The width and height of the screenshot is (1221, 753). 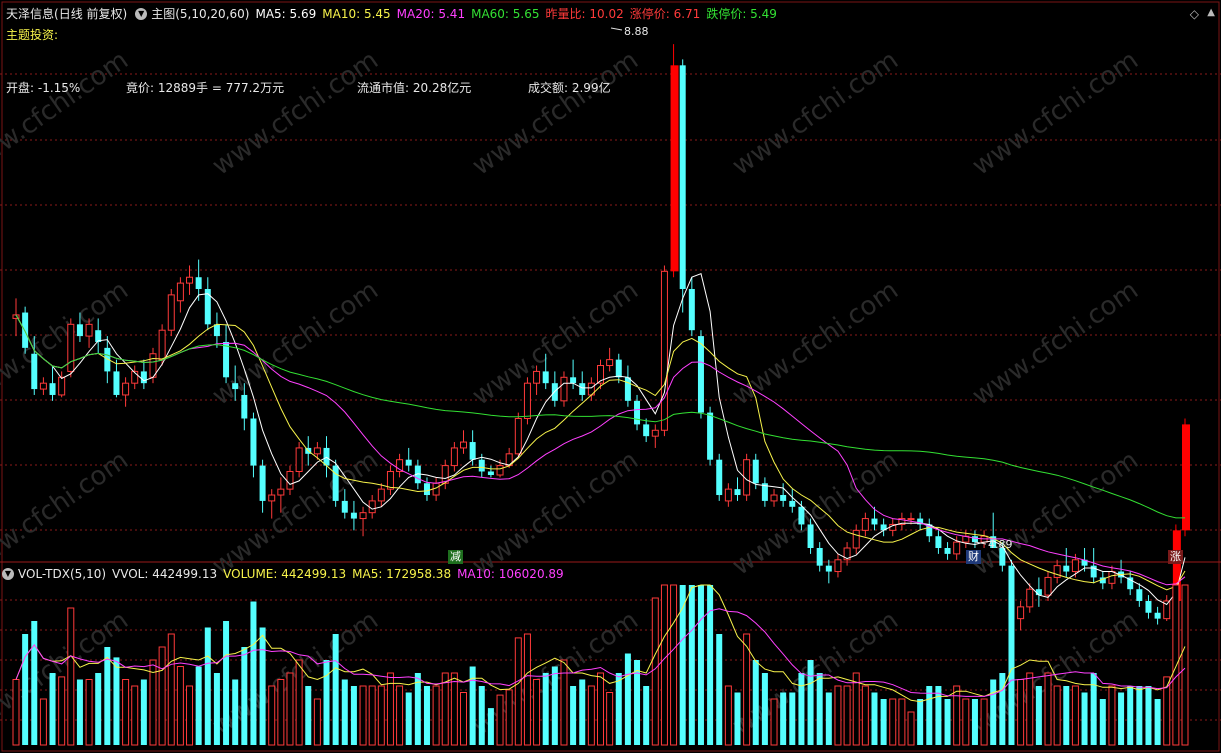 I want to click on marker-jian: 减, so click(x=455, y=557).